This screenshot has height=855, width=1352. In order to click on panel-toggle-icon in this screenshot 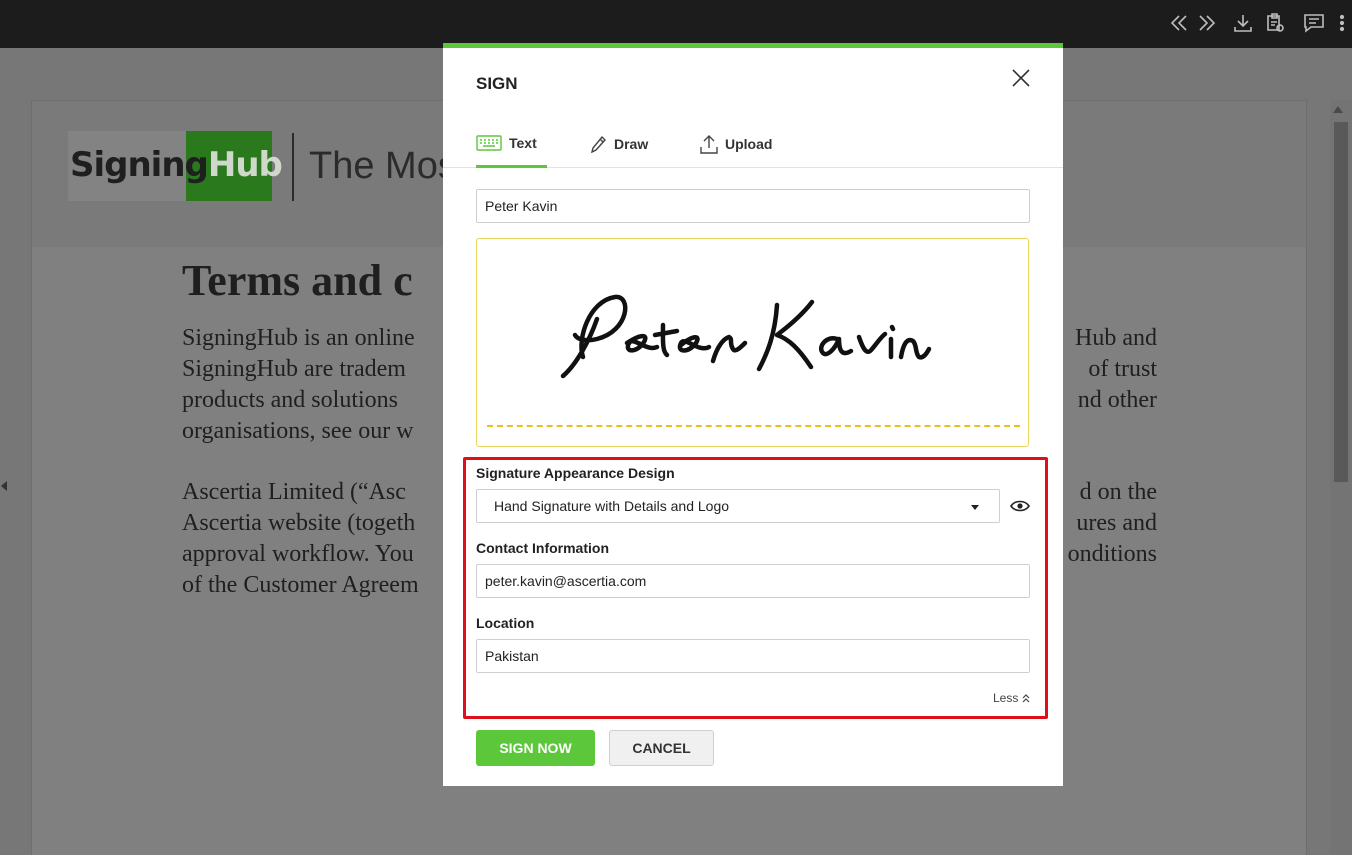, I will do `click(4, 486)`.